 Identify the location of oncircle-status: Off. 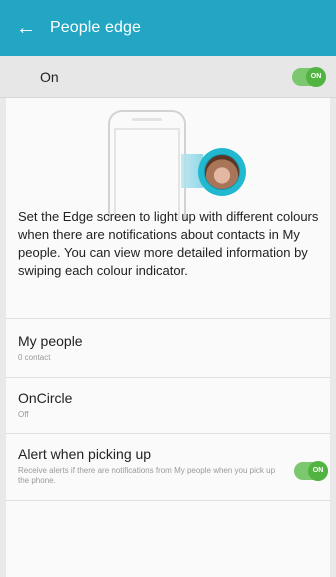
(23, 414).